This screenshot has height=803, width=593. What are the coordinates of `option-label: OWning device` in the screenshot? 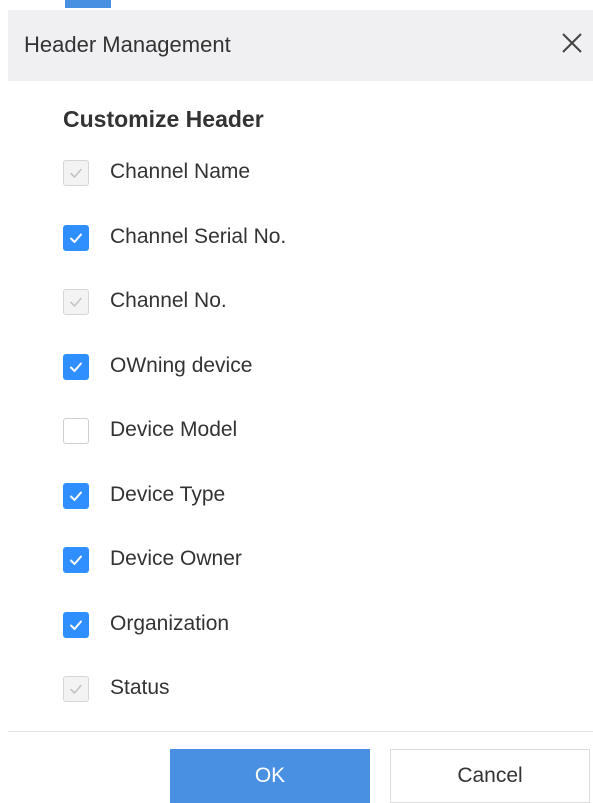 It's located at (181, 365).